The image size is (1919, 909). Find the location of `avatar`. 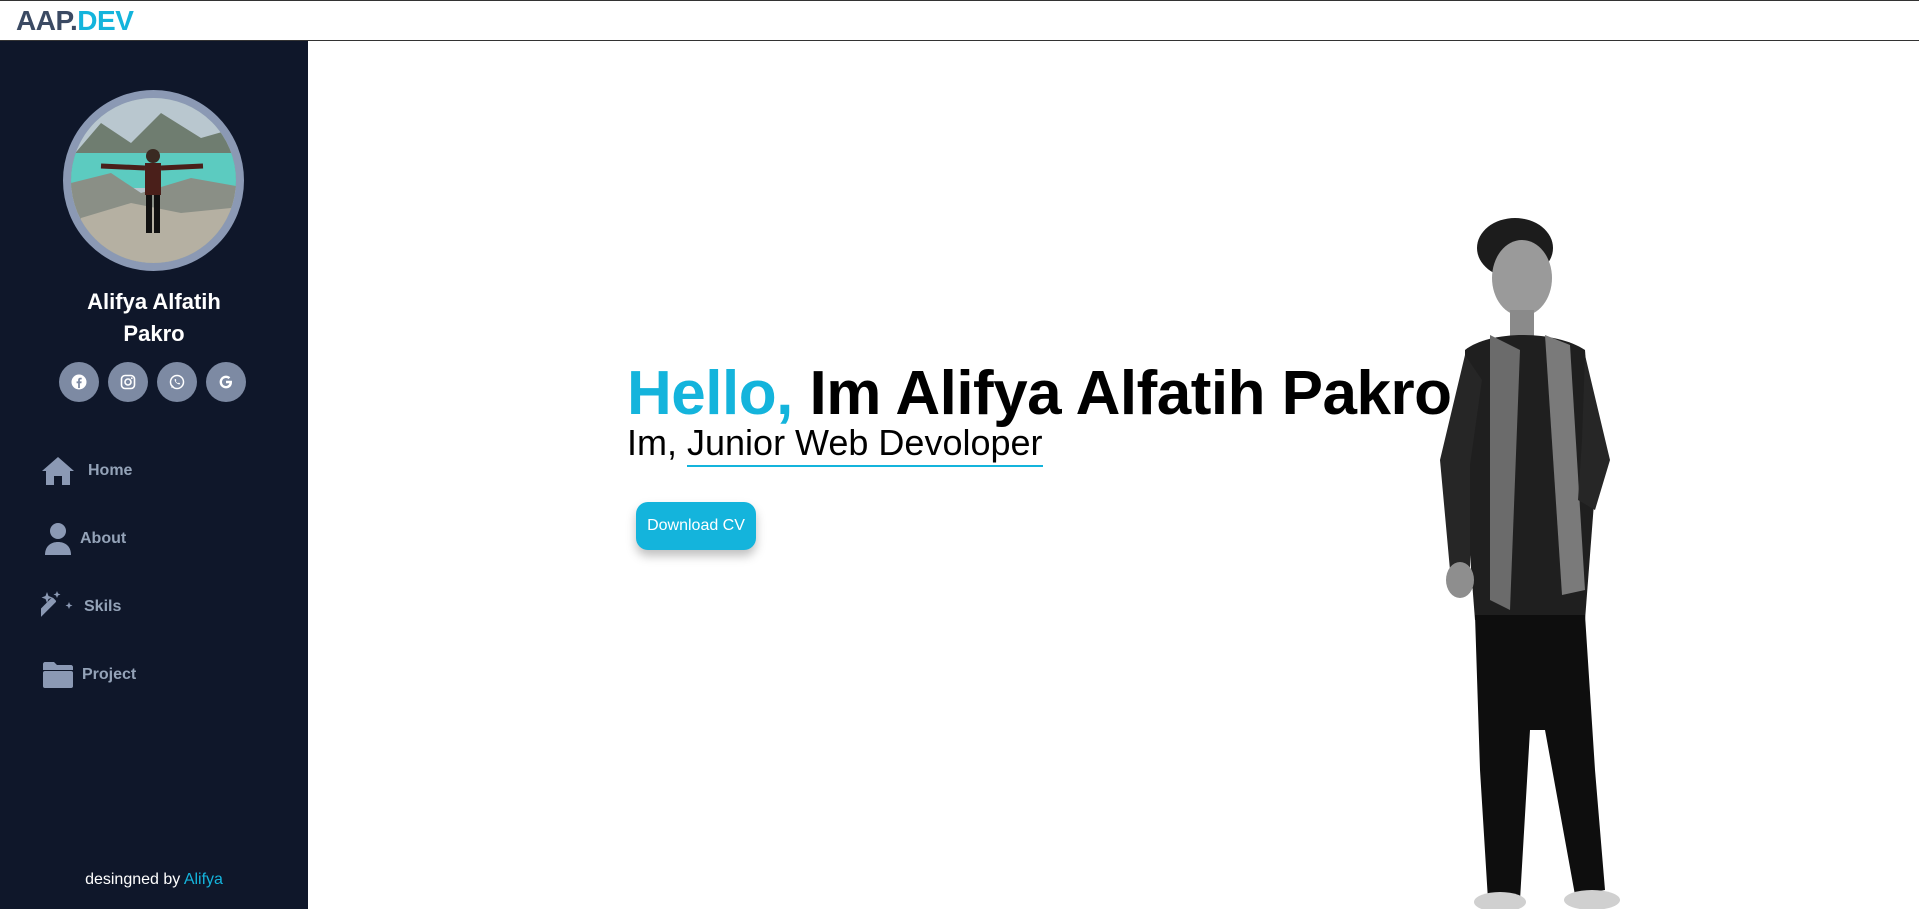

avatar is located at coordinates (153, 180).